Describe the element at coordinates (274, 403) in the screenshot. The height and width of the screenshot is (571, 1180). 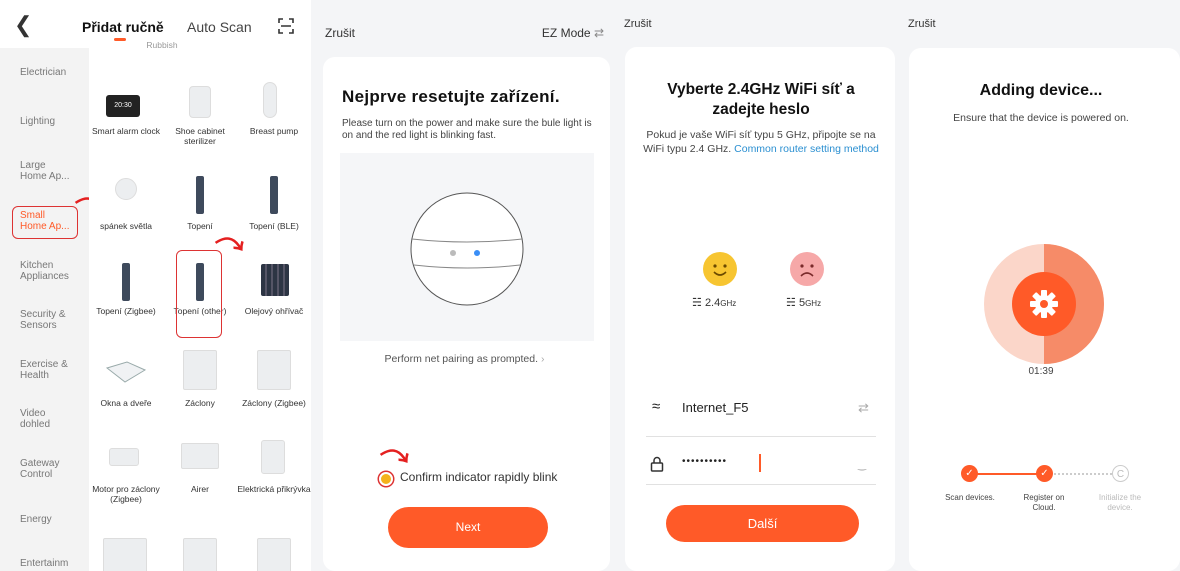
I see `device-curtains-zigbee: Záclony (Zigbee)` at that location.